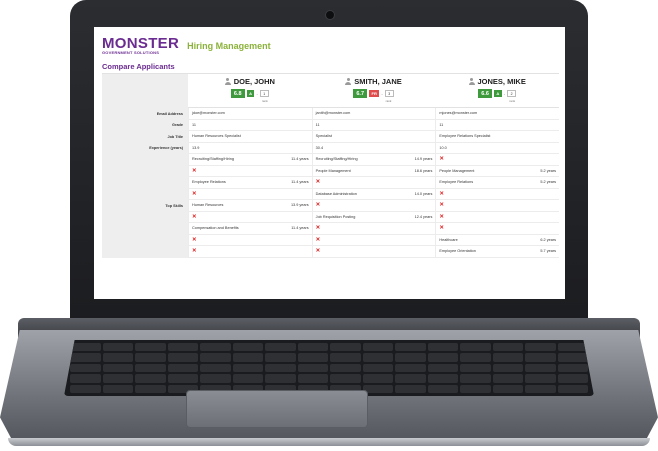  I want to click on grade-value: 11, so click(497, 125).